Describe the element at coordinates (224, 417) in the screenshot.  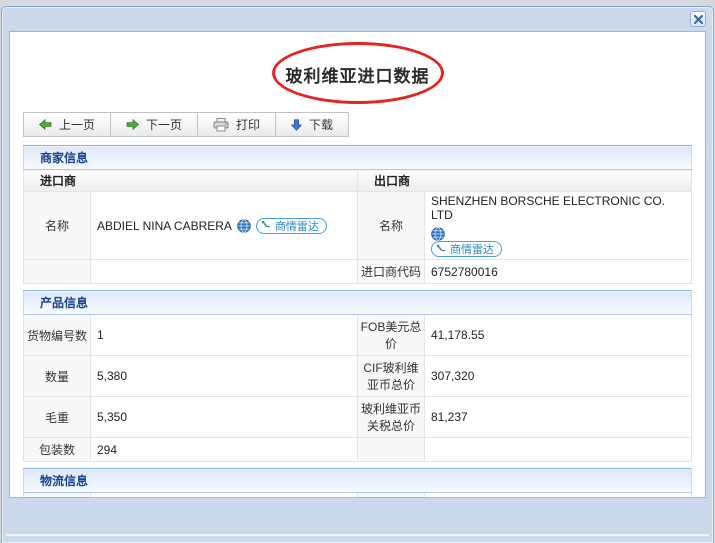
I see `field-value: 5,350` at that location.